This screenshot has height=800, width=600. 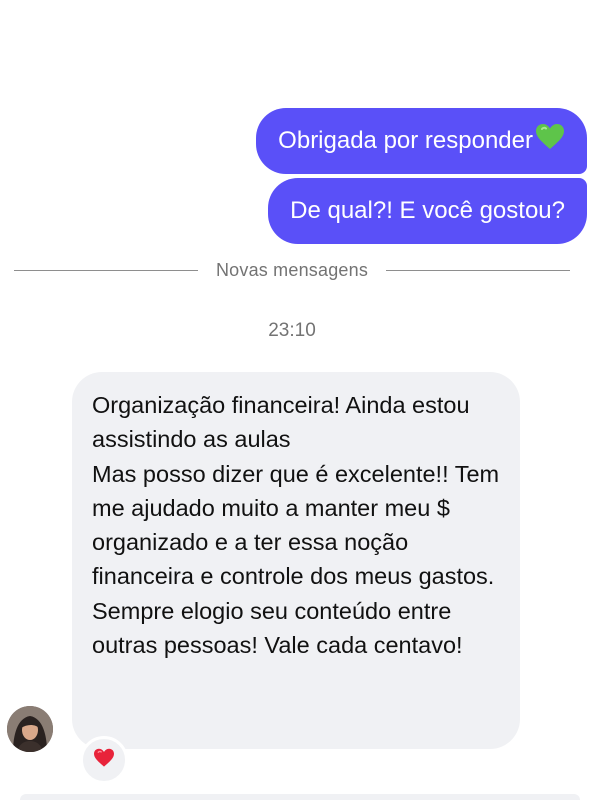 I want to click on message-text: Obrigada por responder, so click(x=405, y=140).